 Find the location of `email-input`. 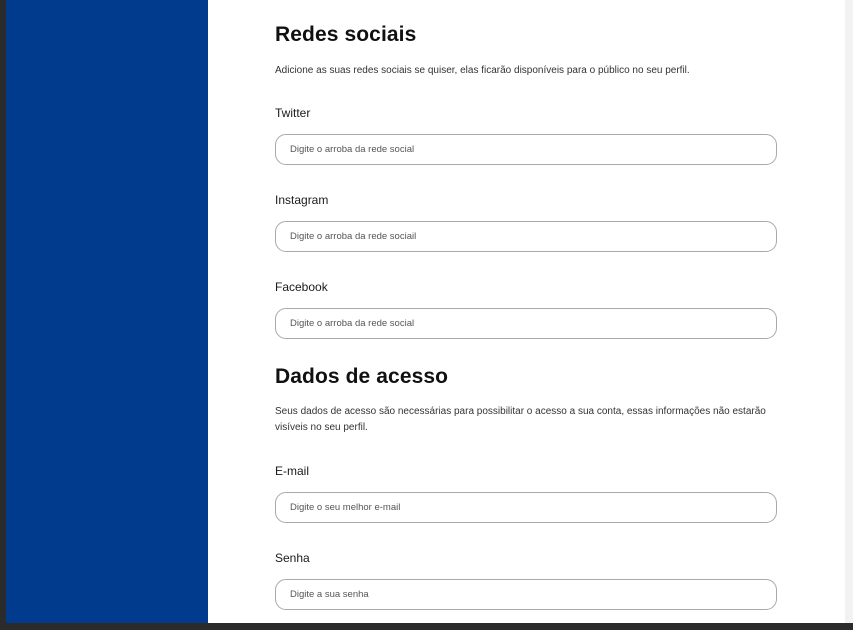

email-input is located at coordinates (526, 507).